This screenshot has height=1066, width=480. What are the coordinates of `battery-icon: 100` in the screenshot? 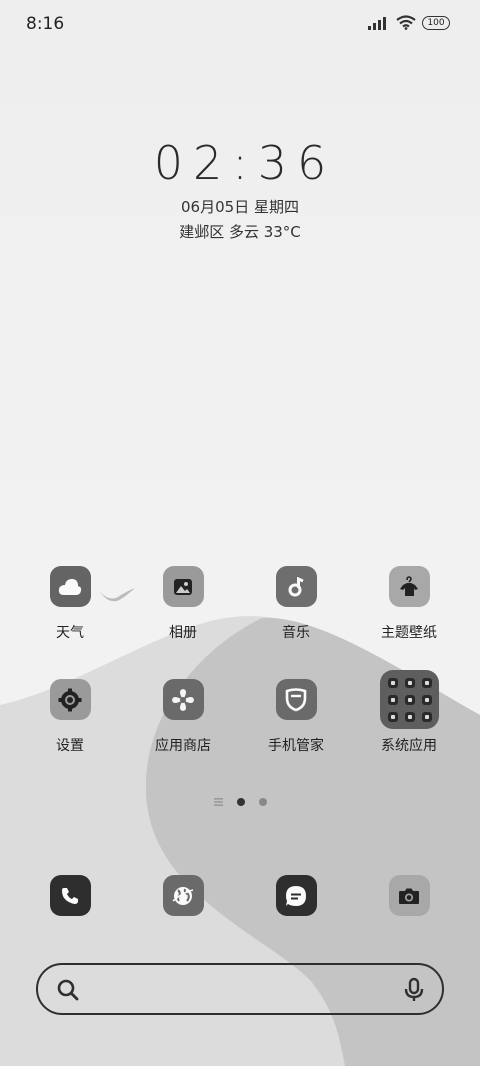 It's located at (436, 22).